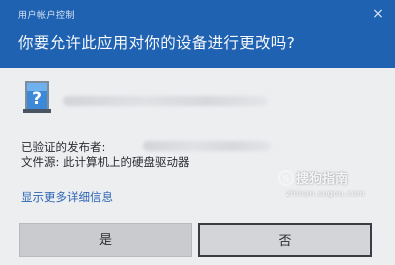 This screenshot has height=265, width=395. What do you see at coordinates (285, 240) in the screenshot?
I see `no-button: 否` at bounding box center [285, 240].